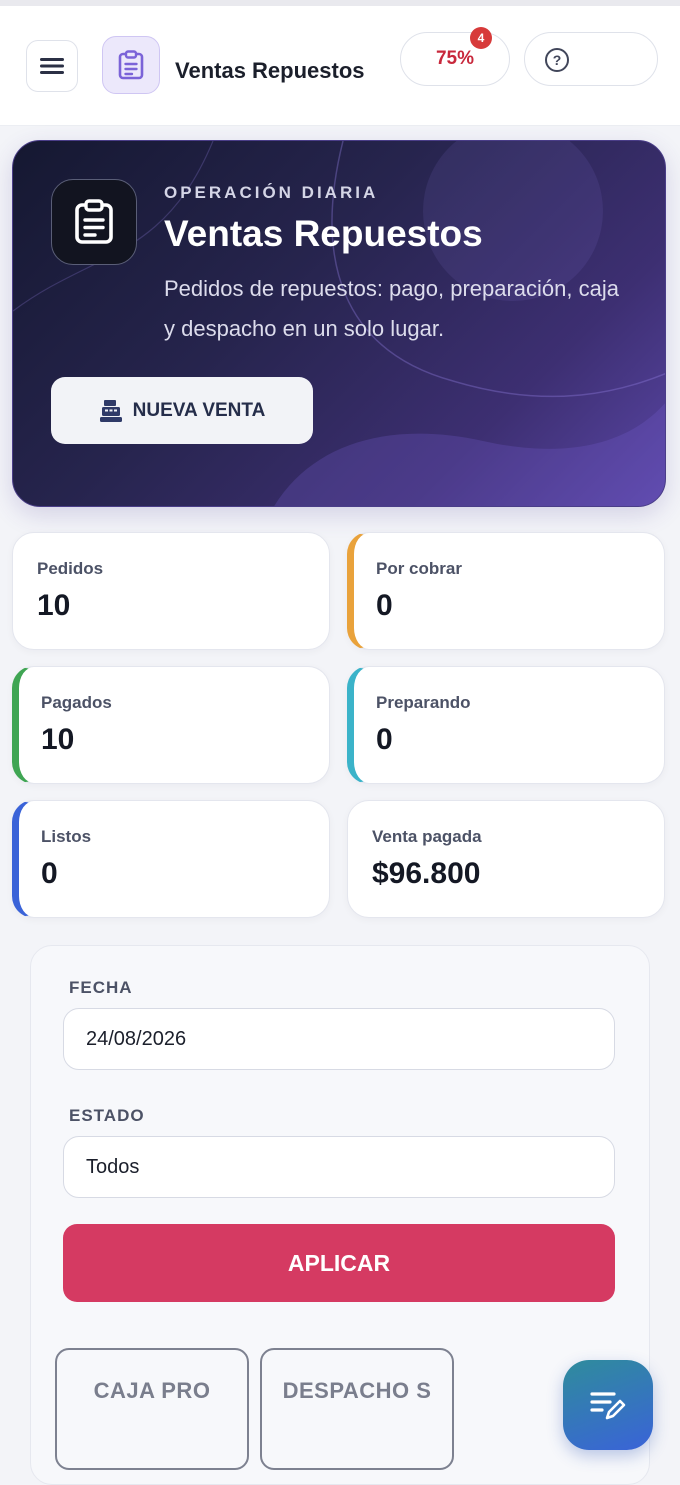 The width and height of the screenshot is (680, 1485). I want to click on date-field: 24/08/2026, so click(339, 1039).